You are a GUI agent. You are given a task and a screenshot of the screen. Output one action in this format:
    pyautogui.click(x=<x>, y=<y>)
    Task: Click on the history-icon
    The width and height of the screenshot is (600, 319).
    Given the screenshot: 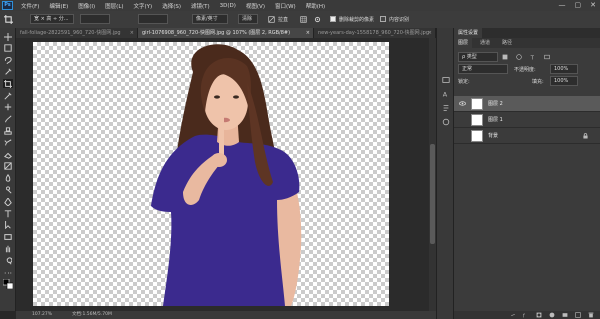 What is the action you would take?
    pyautogui.click(x=446, y=80)
    